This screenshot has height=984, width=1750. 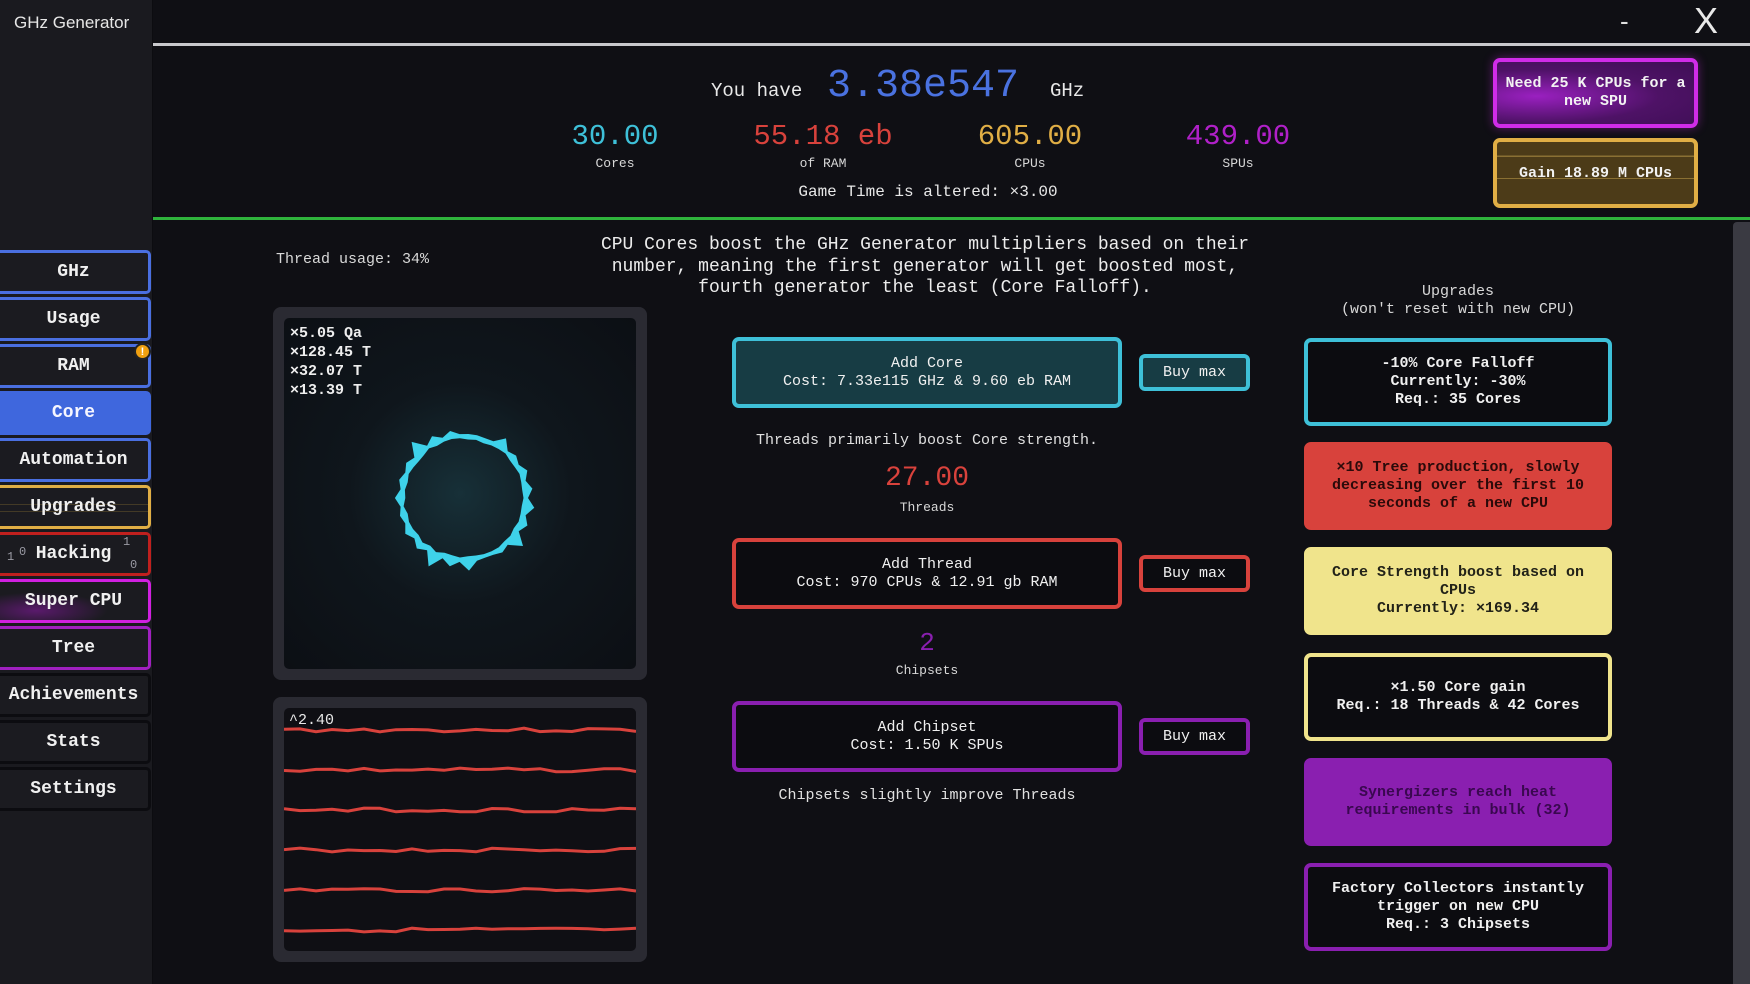 I want to click on multiplier-value: ×32.07 T, so click(x=326, y=371).